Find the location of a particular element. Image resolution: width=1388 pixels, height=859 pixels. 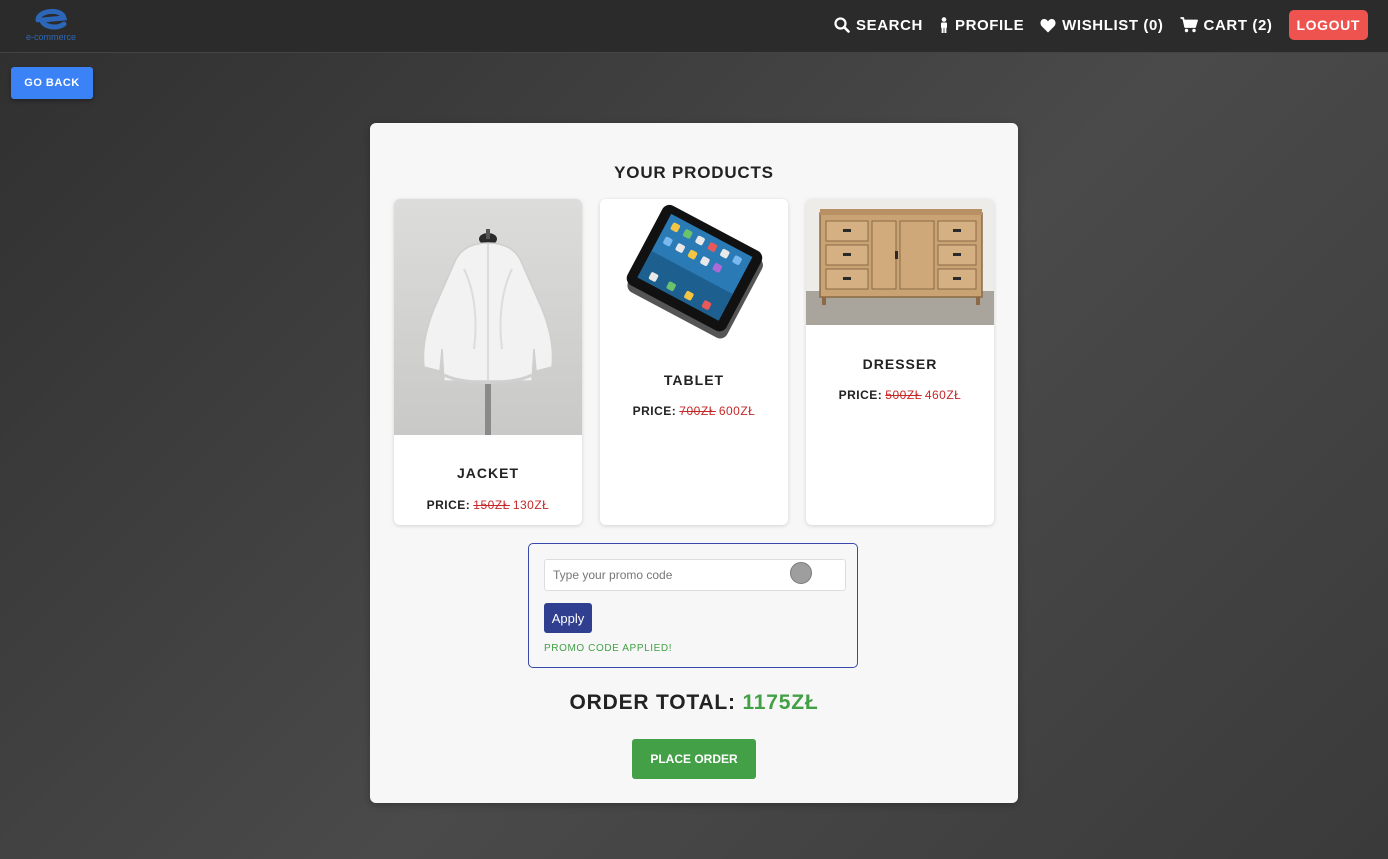

product-card-jacket: JACKET PRICE: 150ZŁ 130ZŁ is located at coordinates (488, 362).